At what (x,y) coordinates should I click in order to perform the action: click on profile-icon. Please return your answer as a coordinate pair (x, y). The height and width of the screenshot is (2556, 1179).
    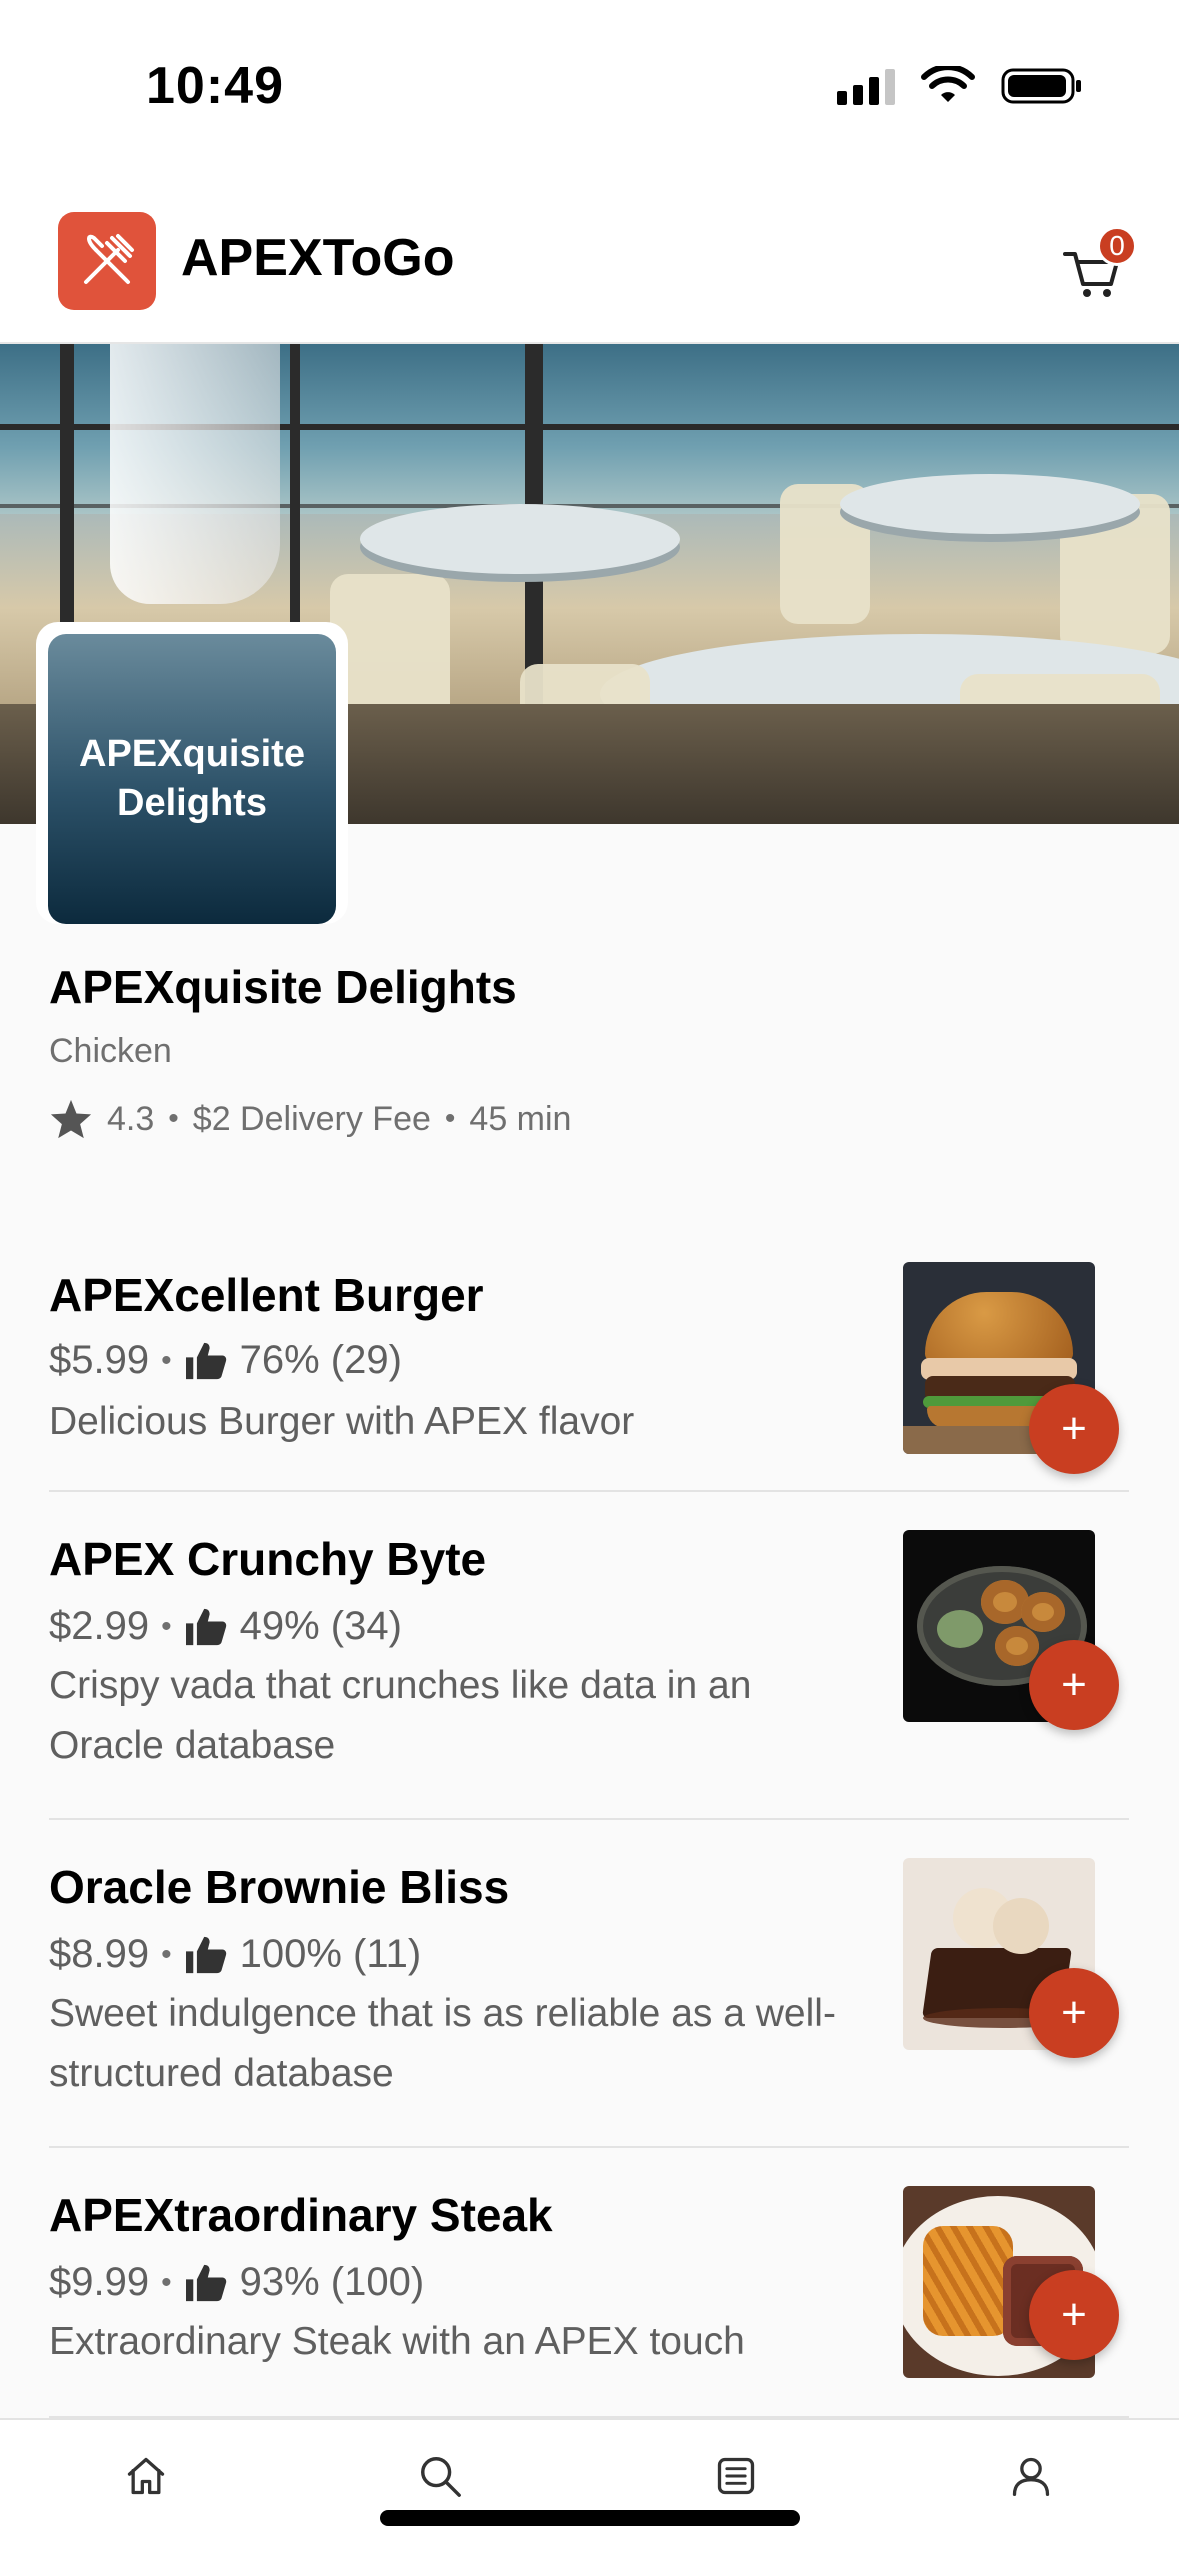
    Looking at the image, I should click on (1031, 2476).